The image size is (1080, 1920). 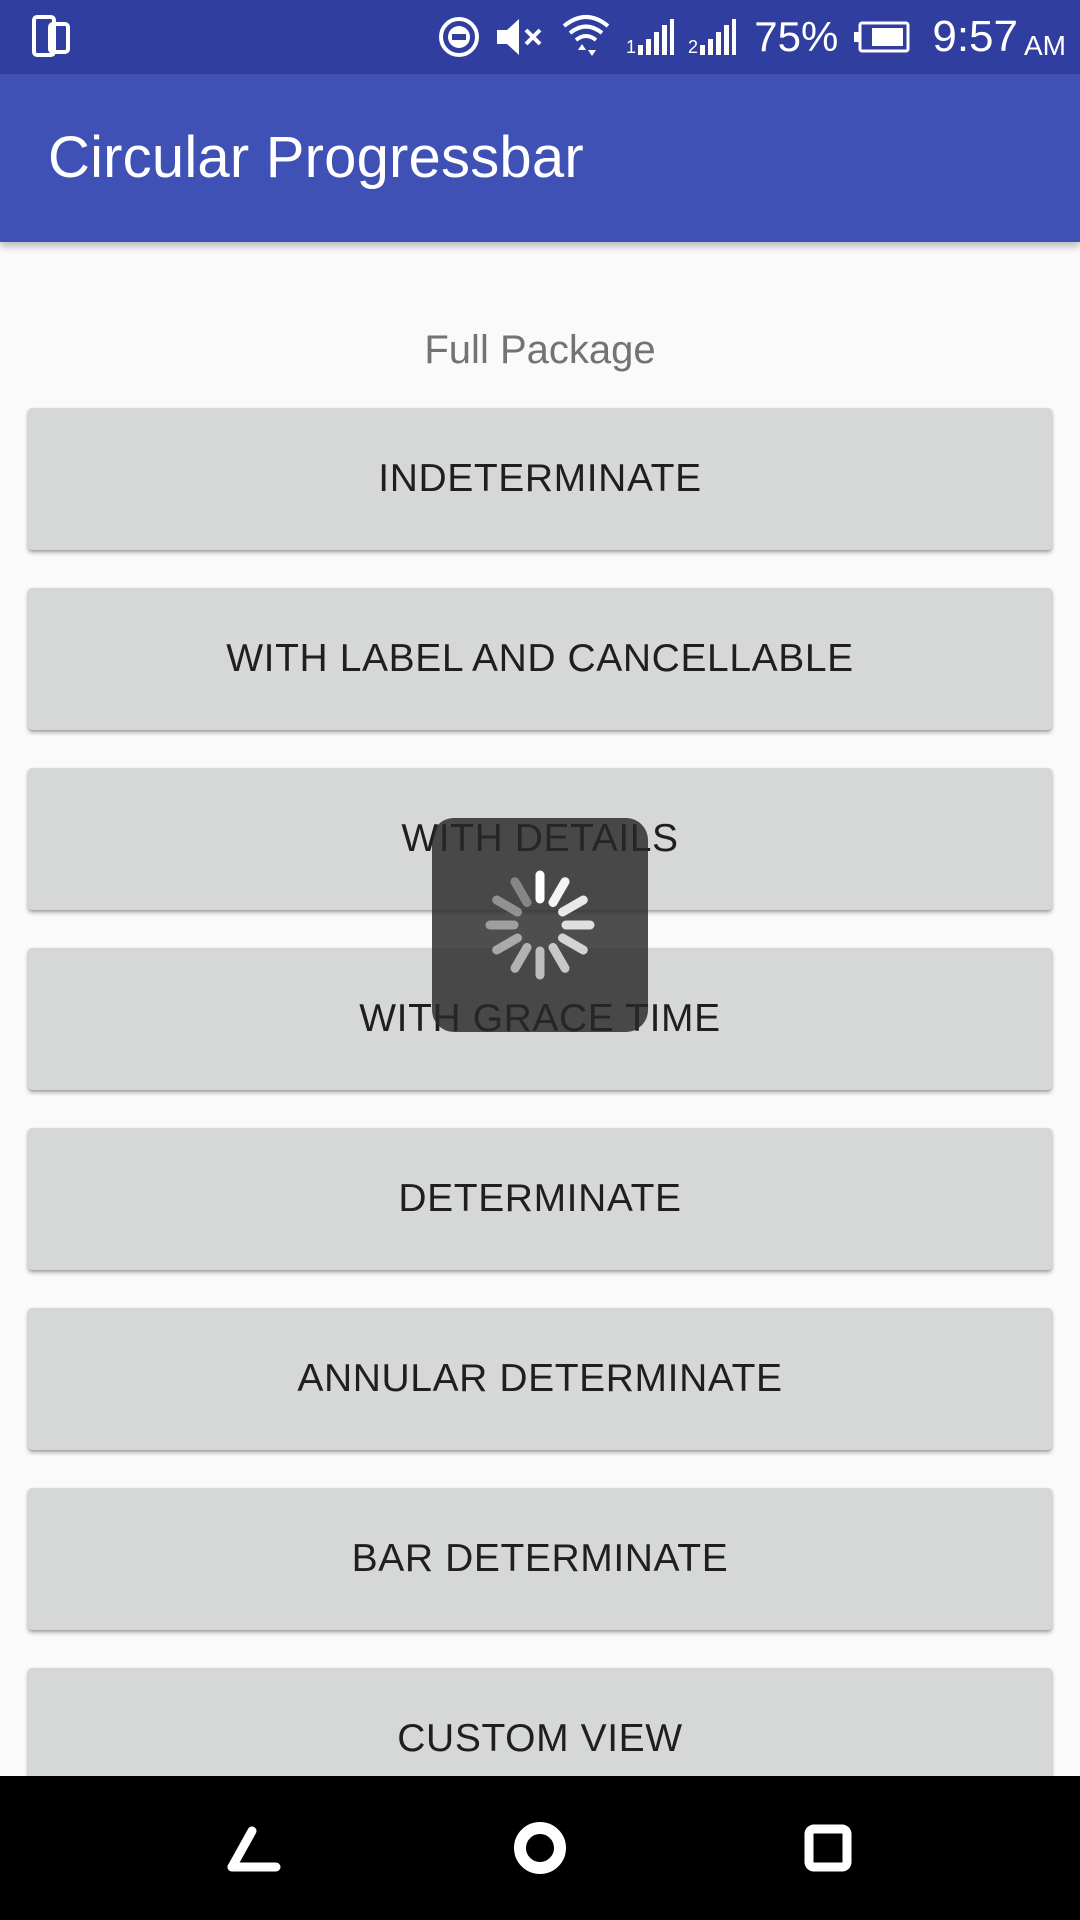 What do you see at coordinates (752, 37) in the screenshot?
I see `status-icons: 1 2 75% 9:57 AM` at bounding box center [752, 37].